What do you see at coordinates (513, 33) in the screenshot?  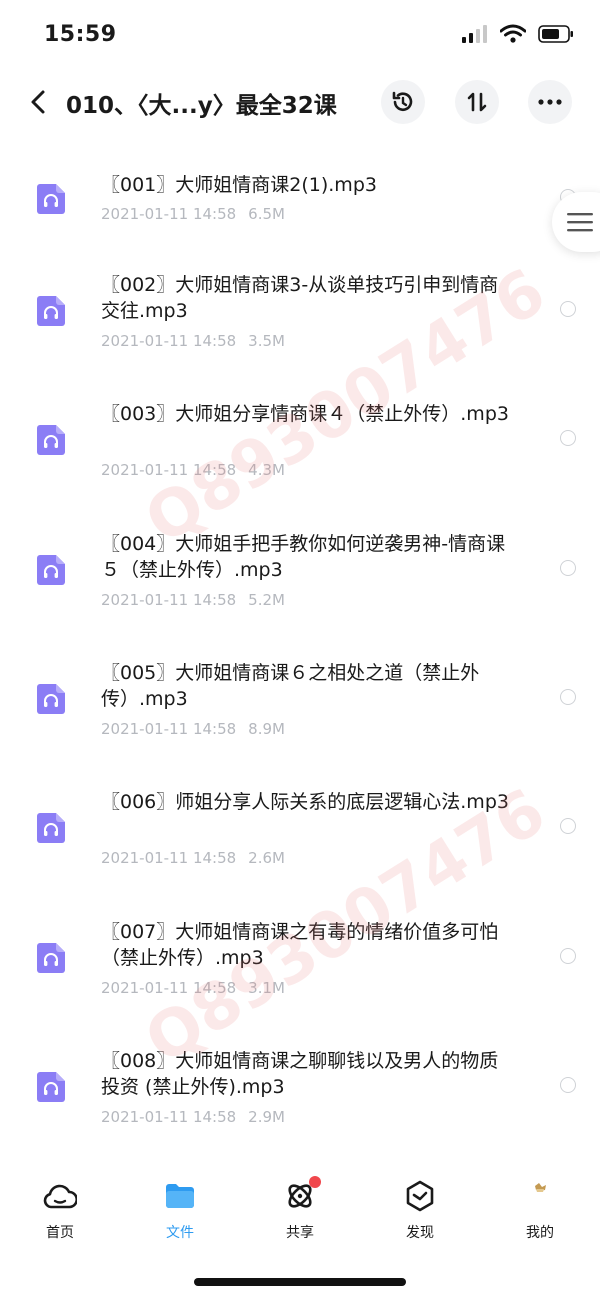 I see `wifi-icon` at bounding box center [513, 33].